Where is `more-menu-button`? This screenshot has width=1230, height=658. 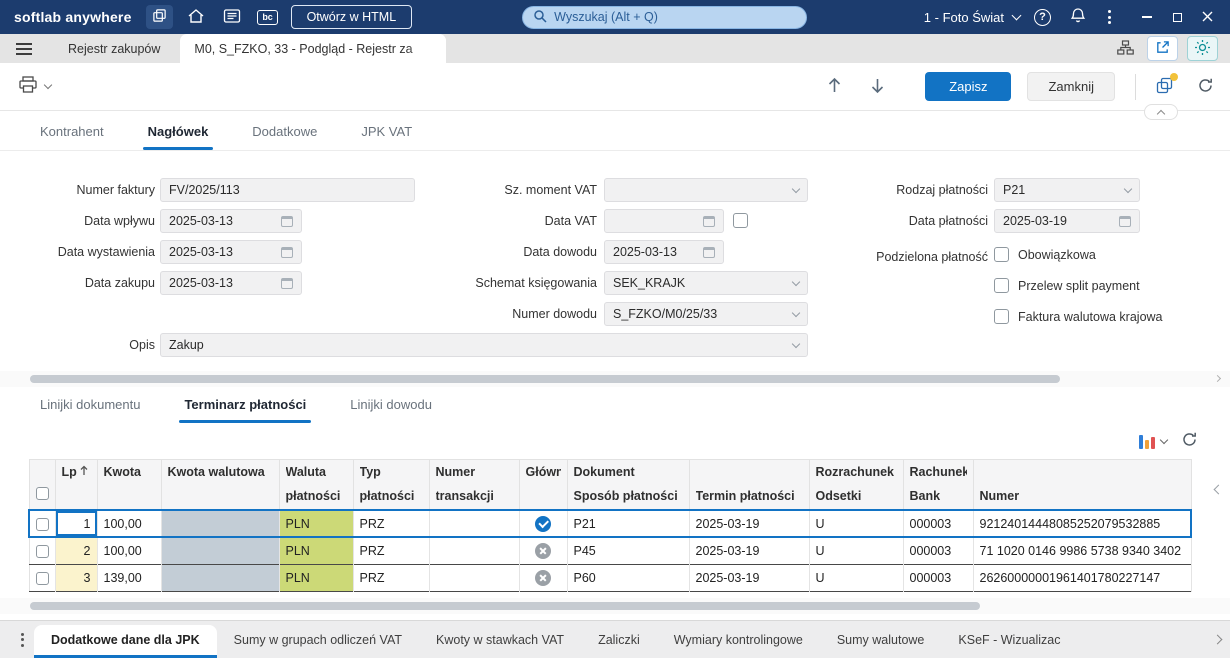 more-menu-button is located at coordinates (1109, 17).